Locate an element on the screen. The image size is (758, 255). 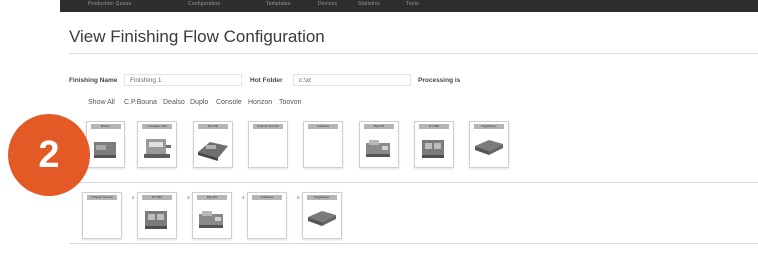
card-caption: Laminator 390 is located at coordinates (157, 126).